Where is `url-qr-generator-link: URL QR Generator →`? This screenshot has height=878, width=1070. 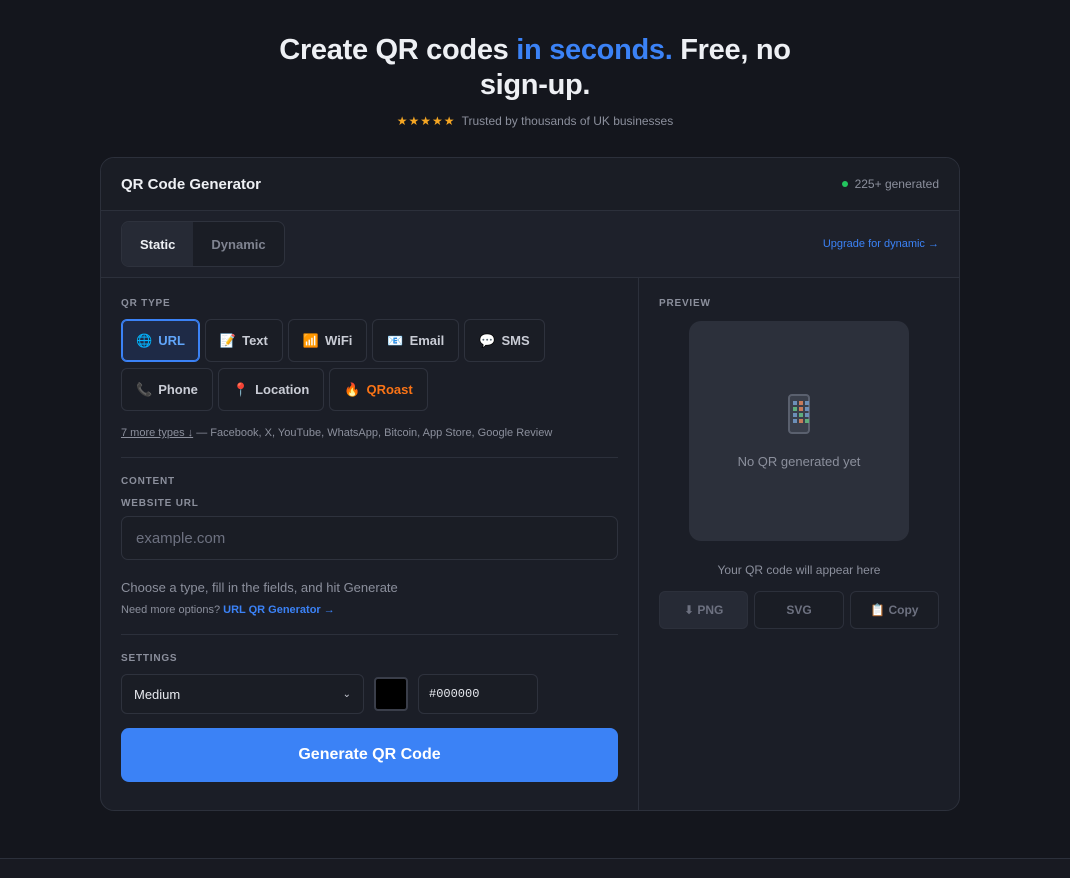 url-qr-generator-link: URL QR Generator → is located at coordinates (279, 610).